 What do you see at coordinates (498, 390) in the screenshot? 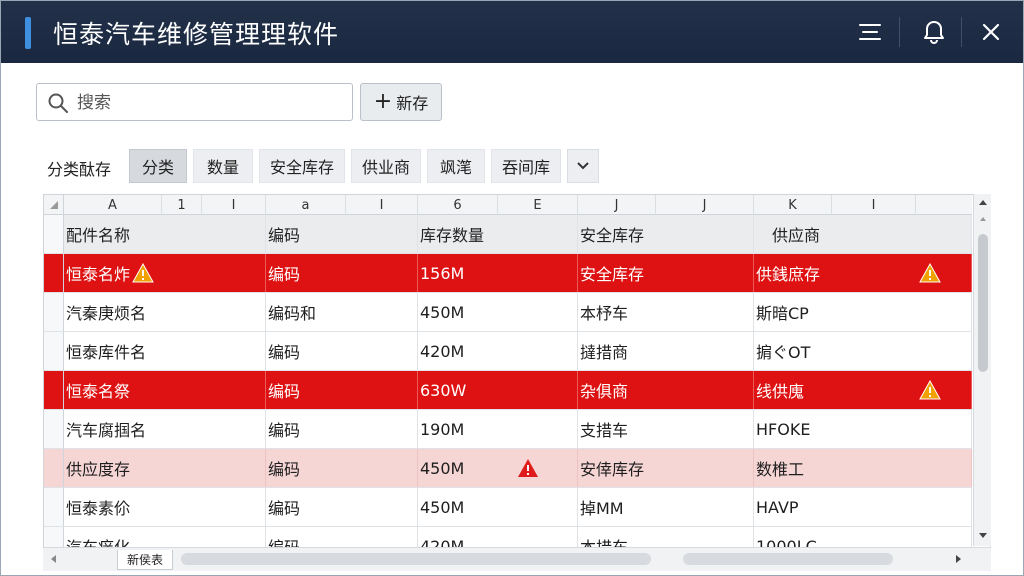
I see `cell-stock-qty: 630W` at bounding box center [498, 390].